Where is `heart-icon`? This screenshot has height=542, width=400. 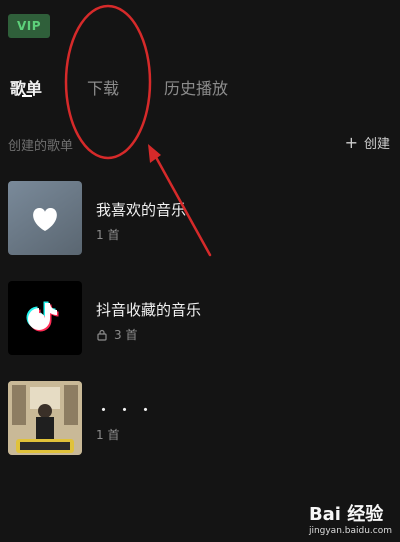 heart-icon is located at coordinates (45, 219).